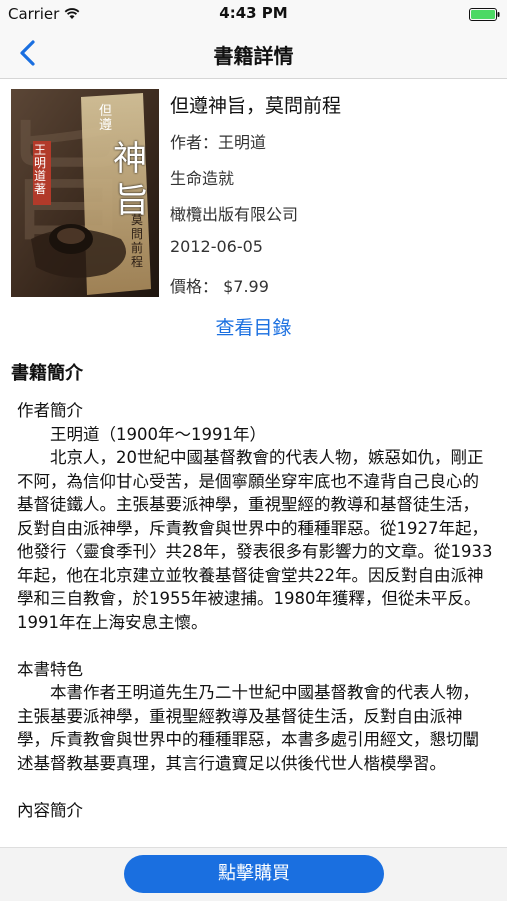 This screenshot has height=901, width=507. Describe the element at coordinates (202, 178) in the screenshot. I see `book-series: 生命造就` at that location.